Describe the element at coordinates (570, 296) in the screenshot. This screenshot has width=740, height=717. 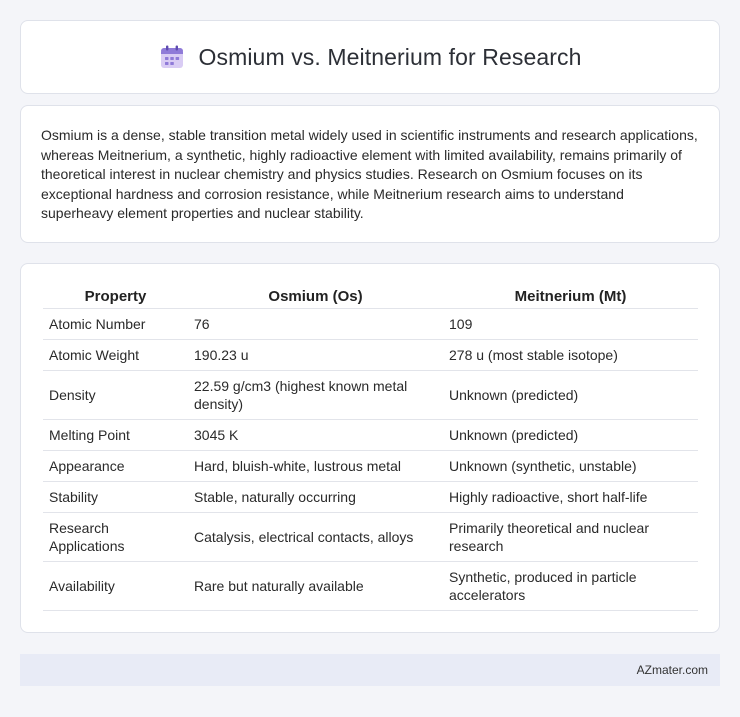
I see `header-meitnerium: Meitnerium (Mt)` at that location.